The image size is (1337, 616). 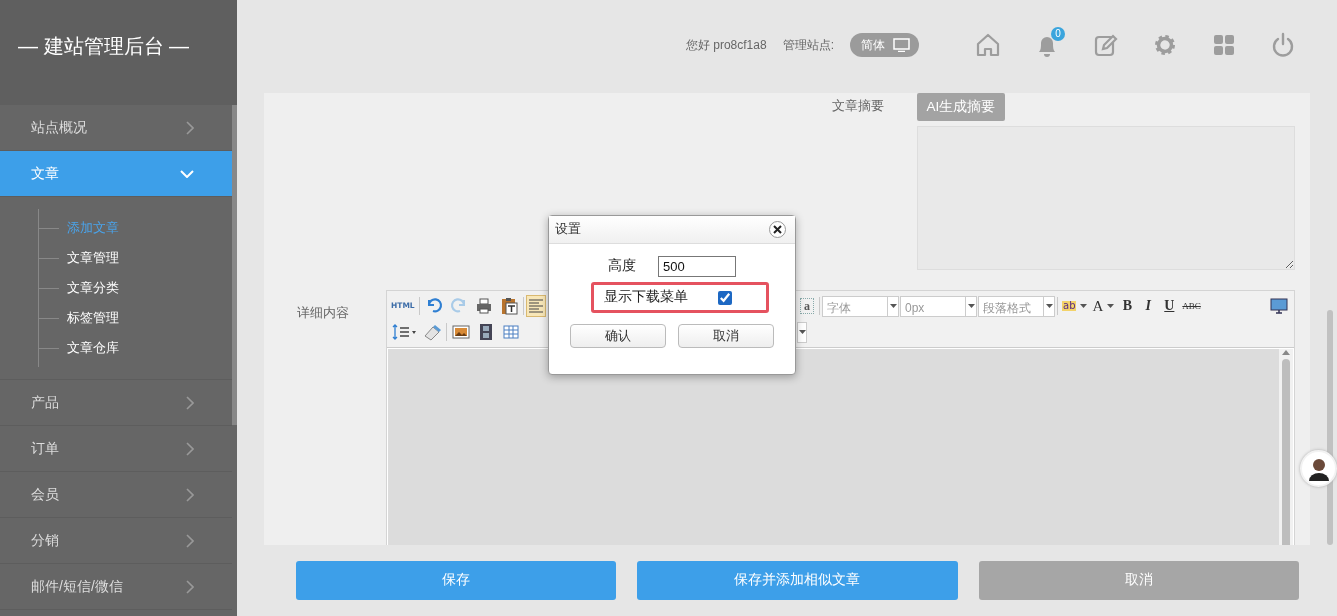 I want to click on sidebar-scrollbar, so click(x=234, y=265).